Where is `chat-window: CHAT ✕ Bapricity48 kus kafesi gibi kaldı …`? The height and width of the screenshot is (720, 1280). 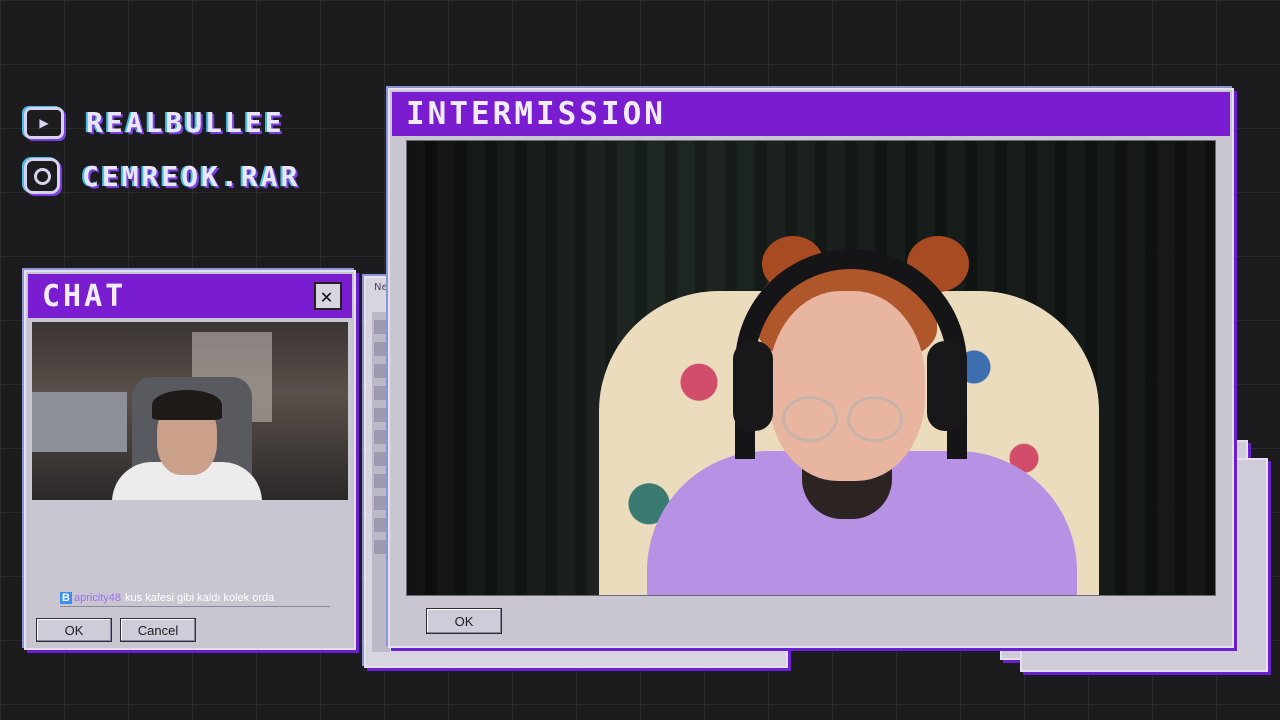 chat-window: CHAT ✕ Bapricity48 kus kafesi gibi kaldı … is located at coordinates (190, 460).